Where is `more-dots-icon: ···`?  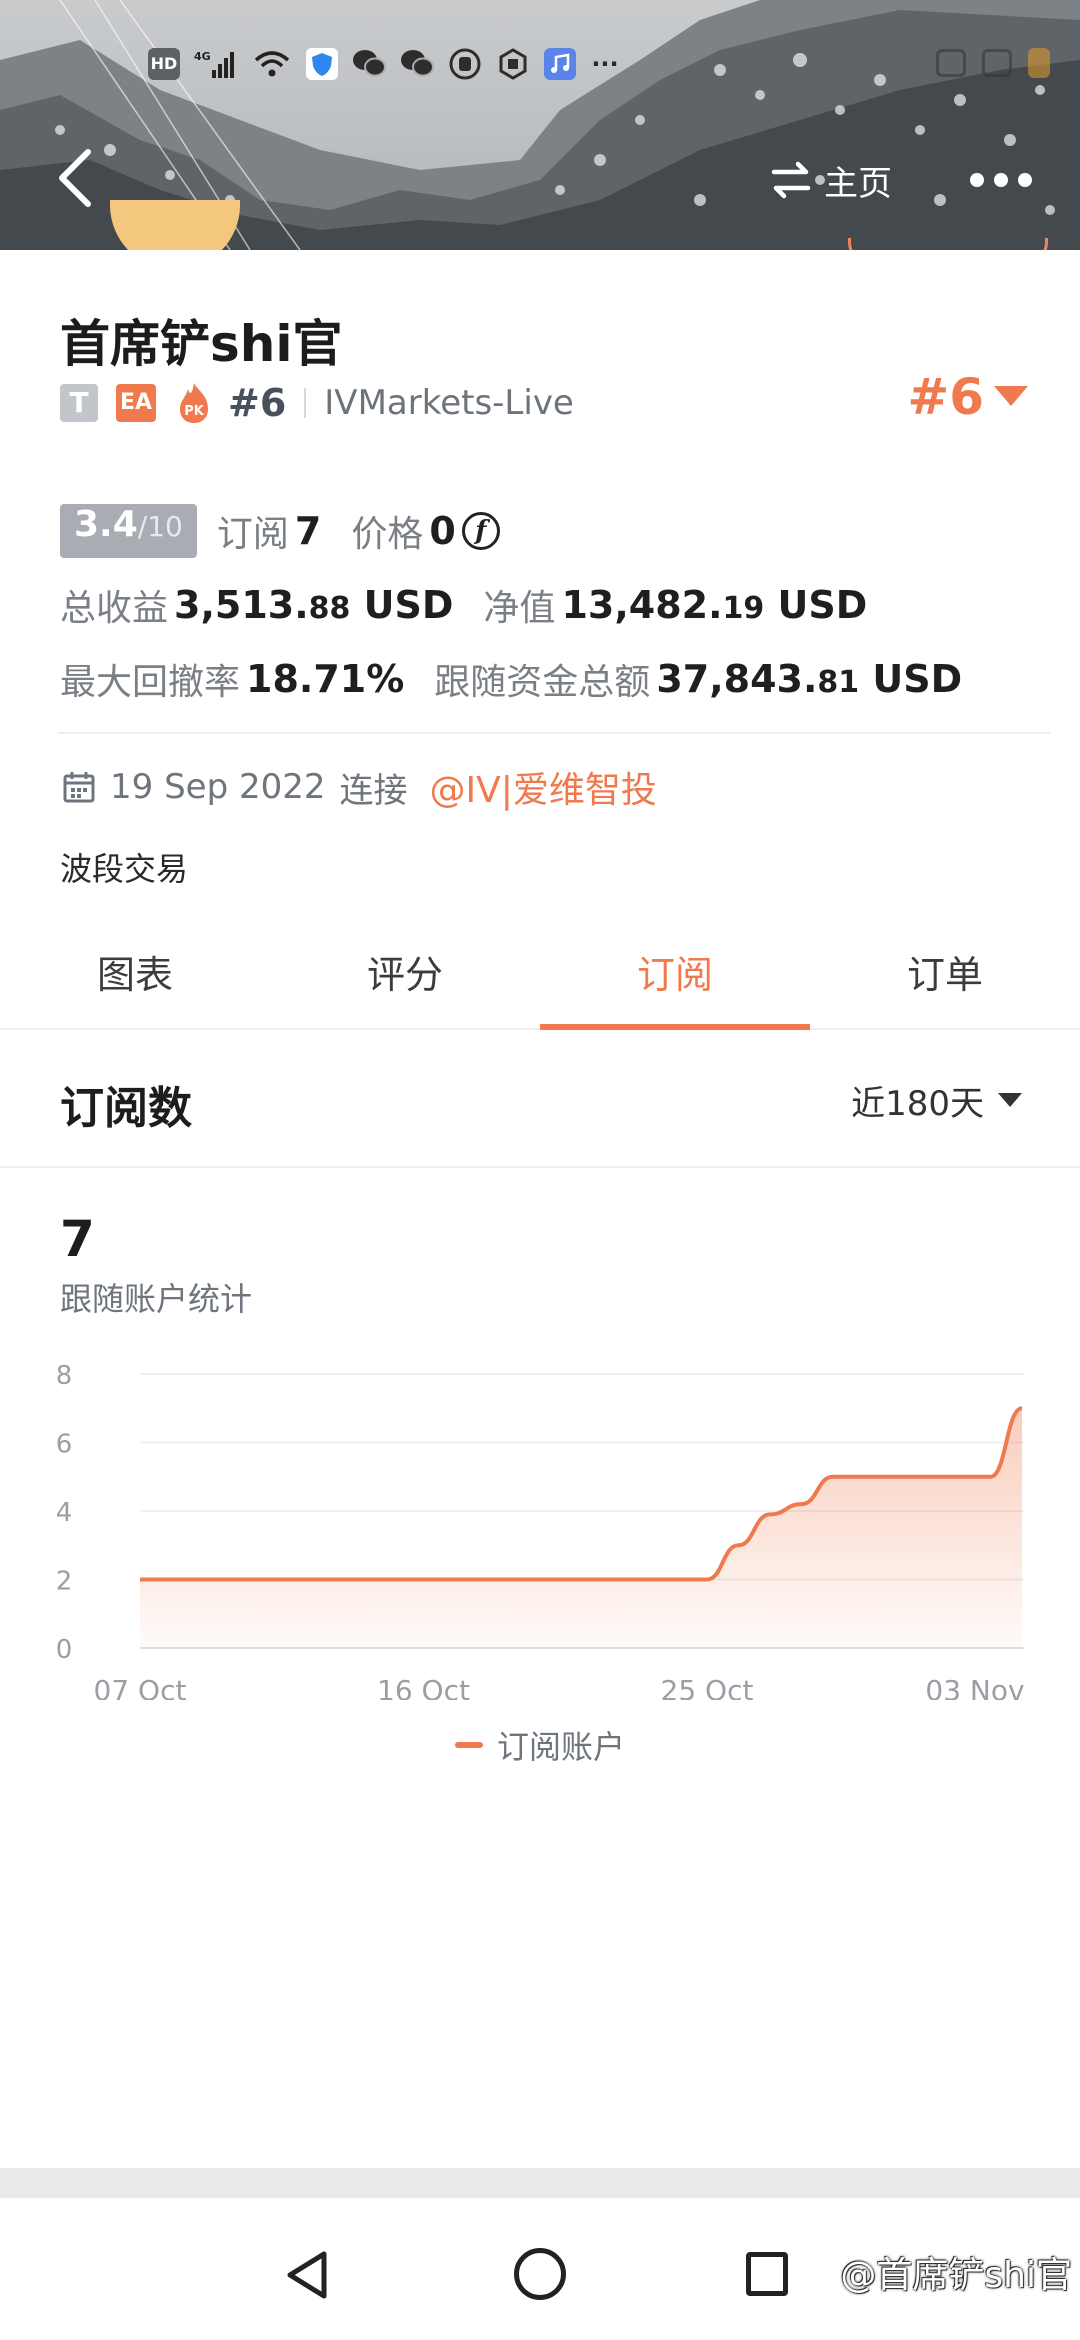
more-dots-icon: ··· is located at coordinates (605, 64).